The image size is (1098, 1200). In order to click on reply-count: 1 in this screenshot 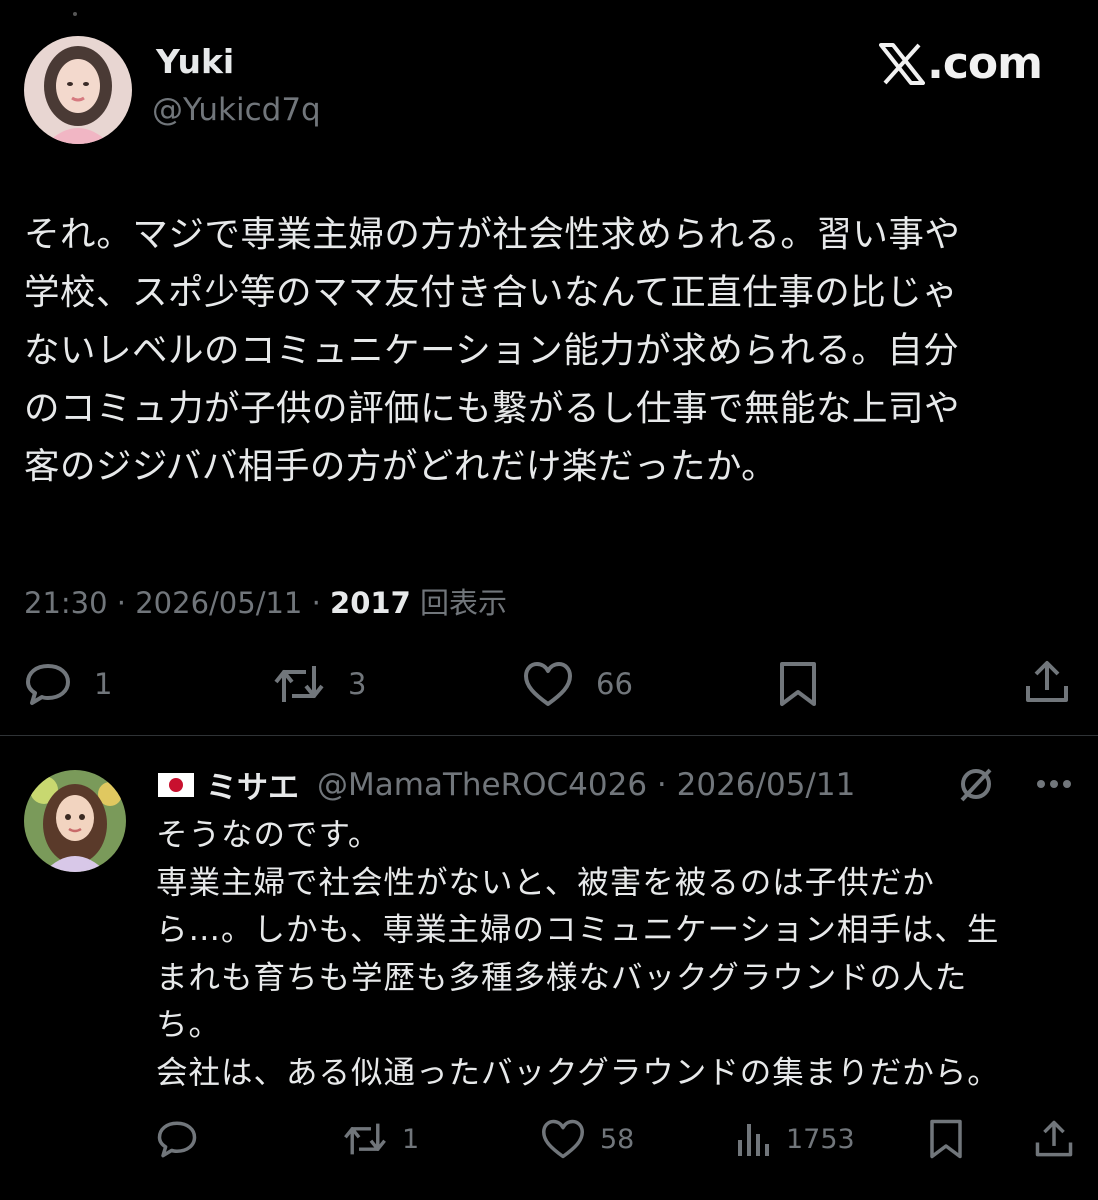, I will do `click(103, 684)`.